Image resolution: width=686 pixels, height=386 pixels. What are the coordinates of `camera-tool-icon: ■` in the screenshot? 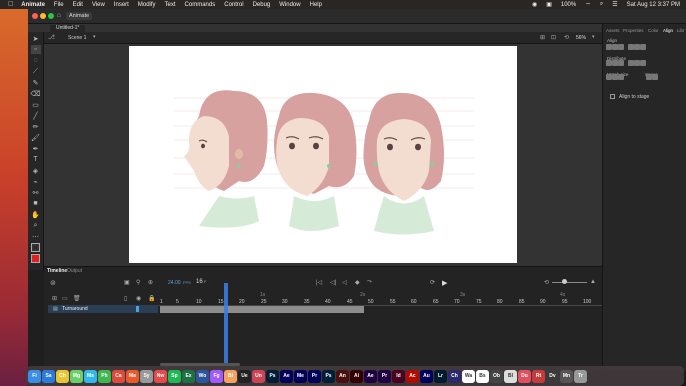 It's located at (36, 203).